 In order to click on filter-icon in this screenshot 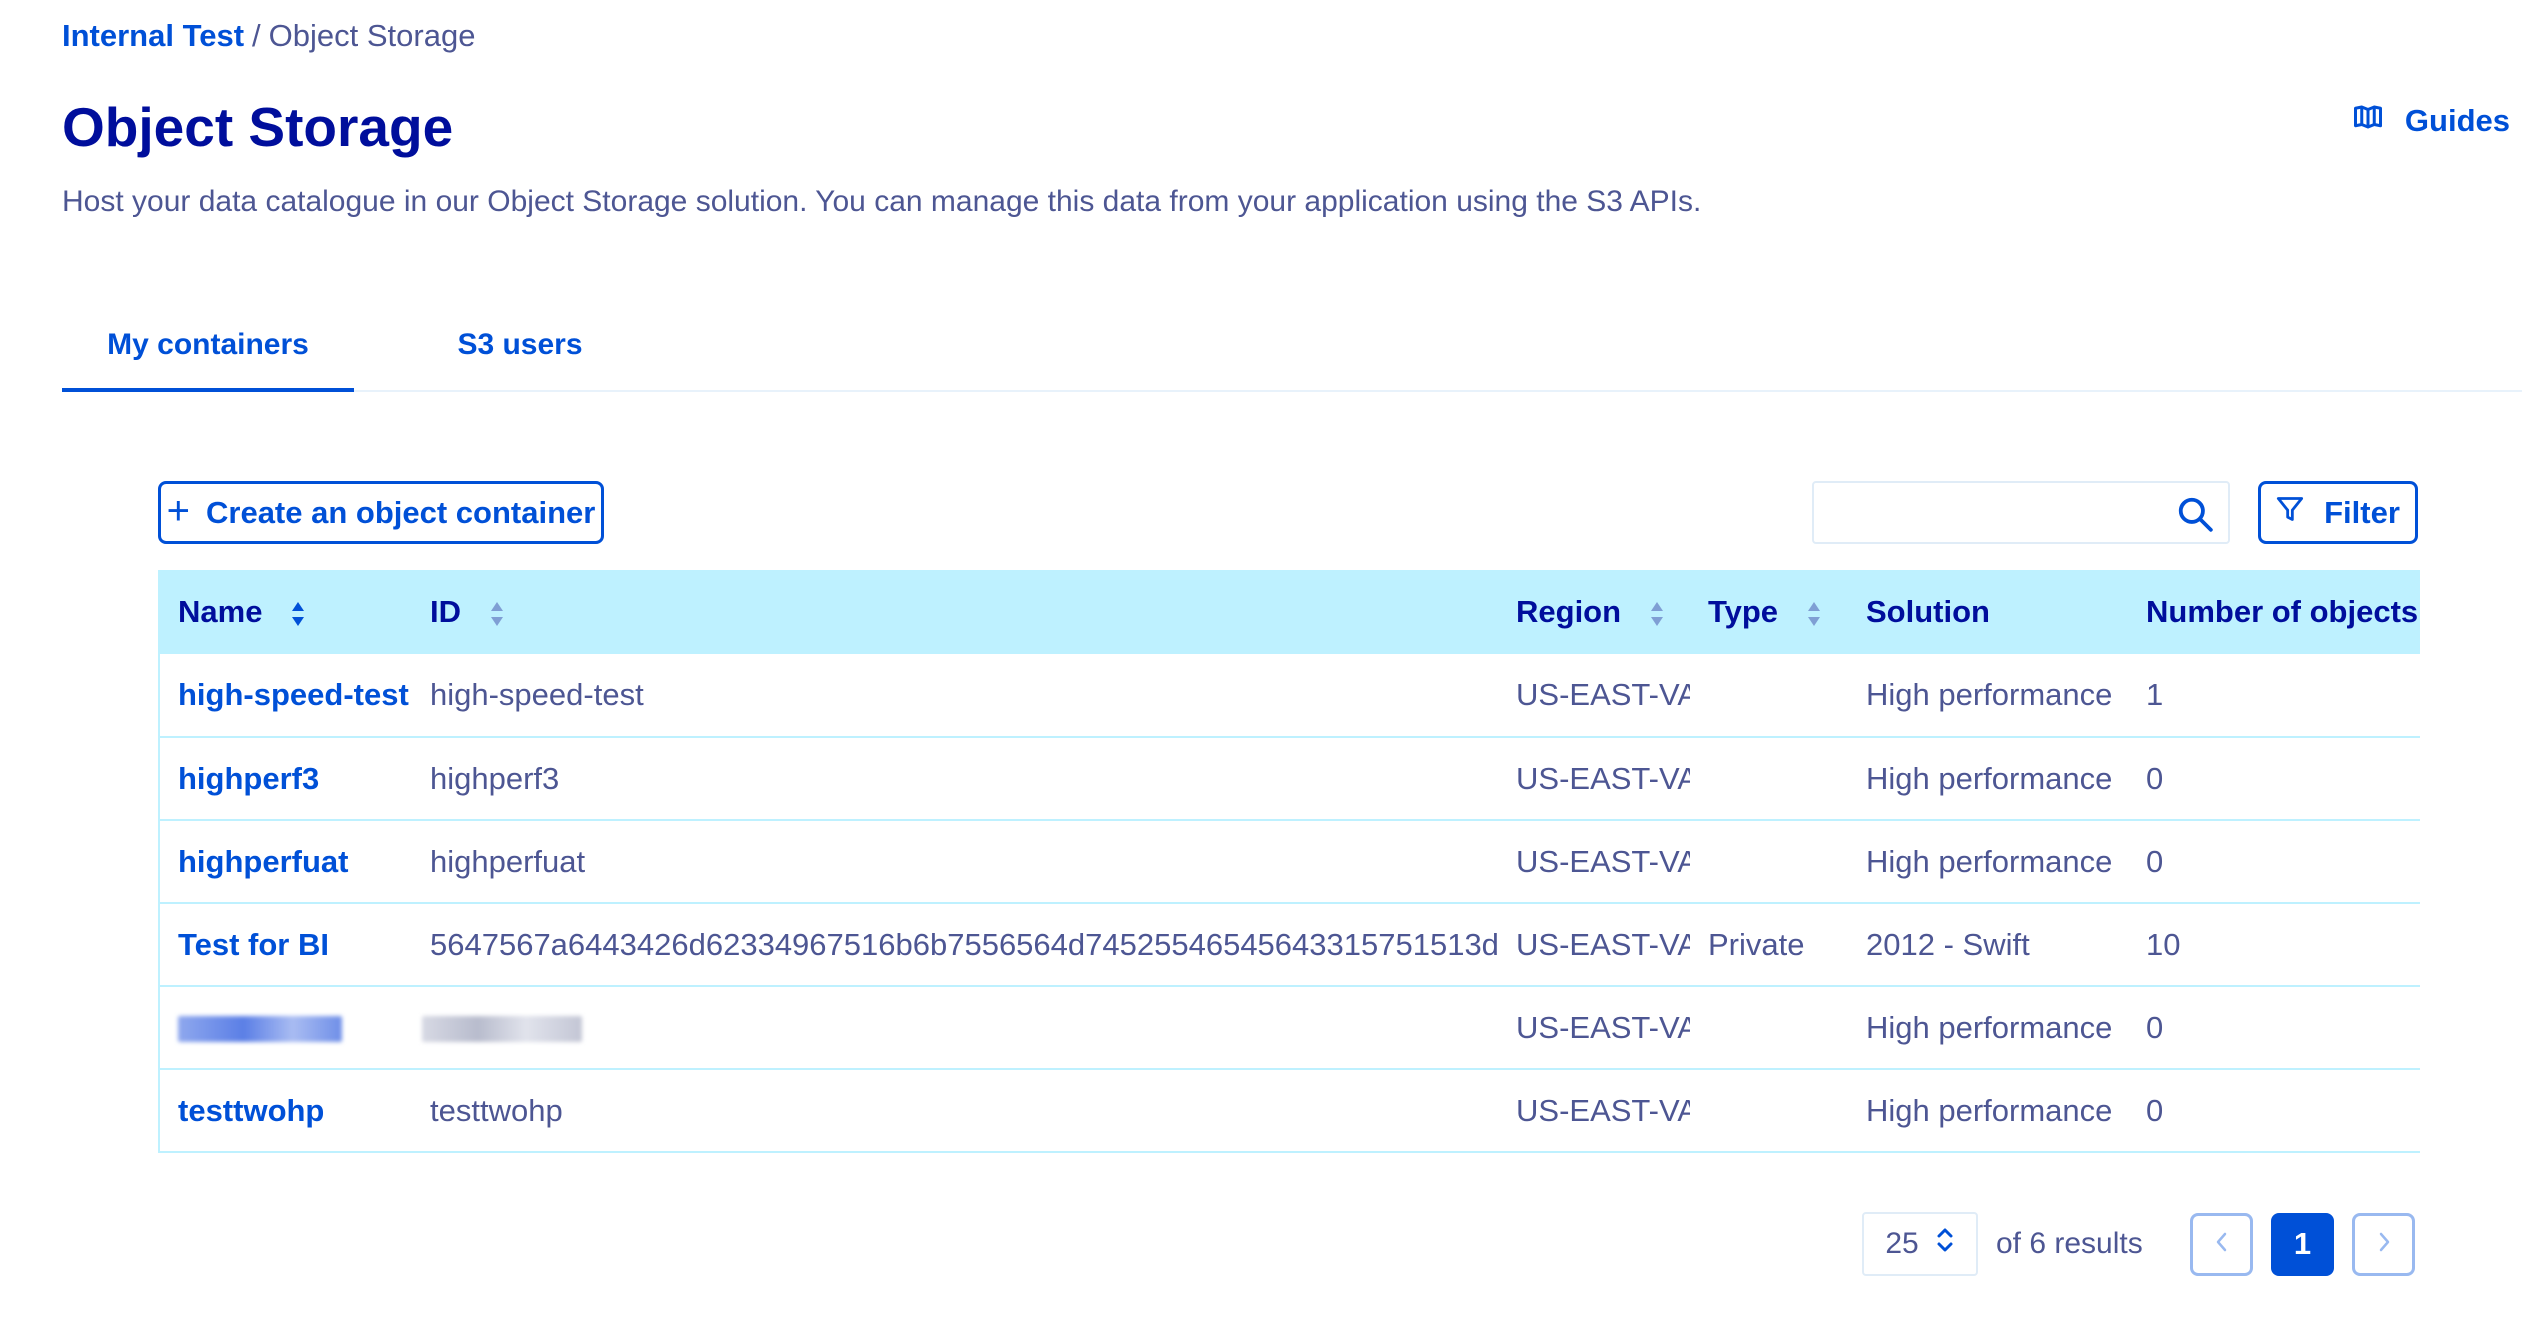, I will do `click(2290, 513)`.